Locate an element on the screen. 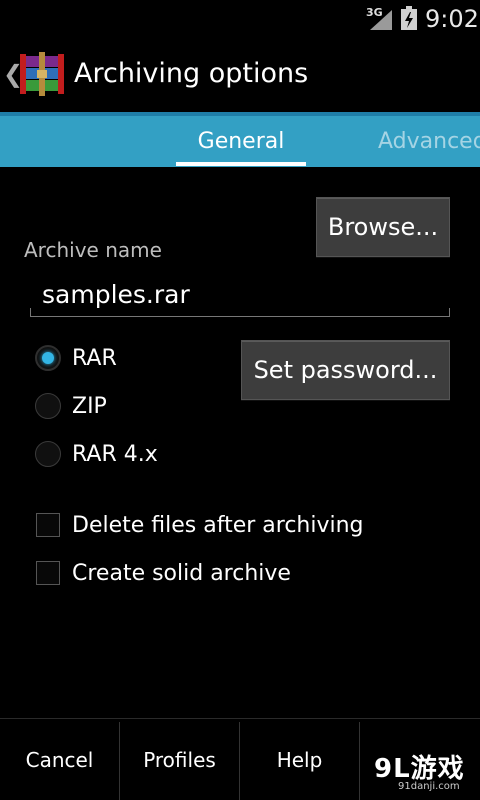 This screenshot has width=480, height=800. watermark-url: 91danji.com is located at coordinates (429, 786).